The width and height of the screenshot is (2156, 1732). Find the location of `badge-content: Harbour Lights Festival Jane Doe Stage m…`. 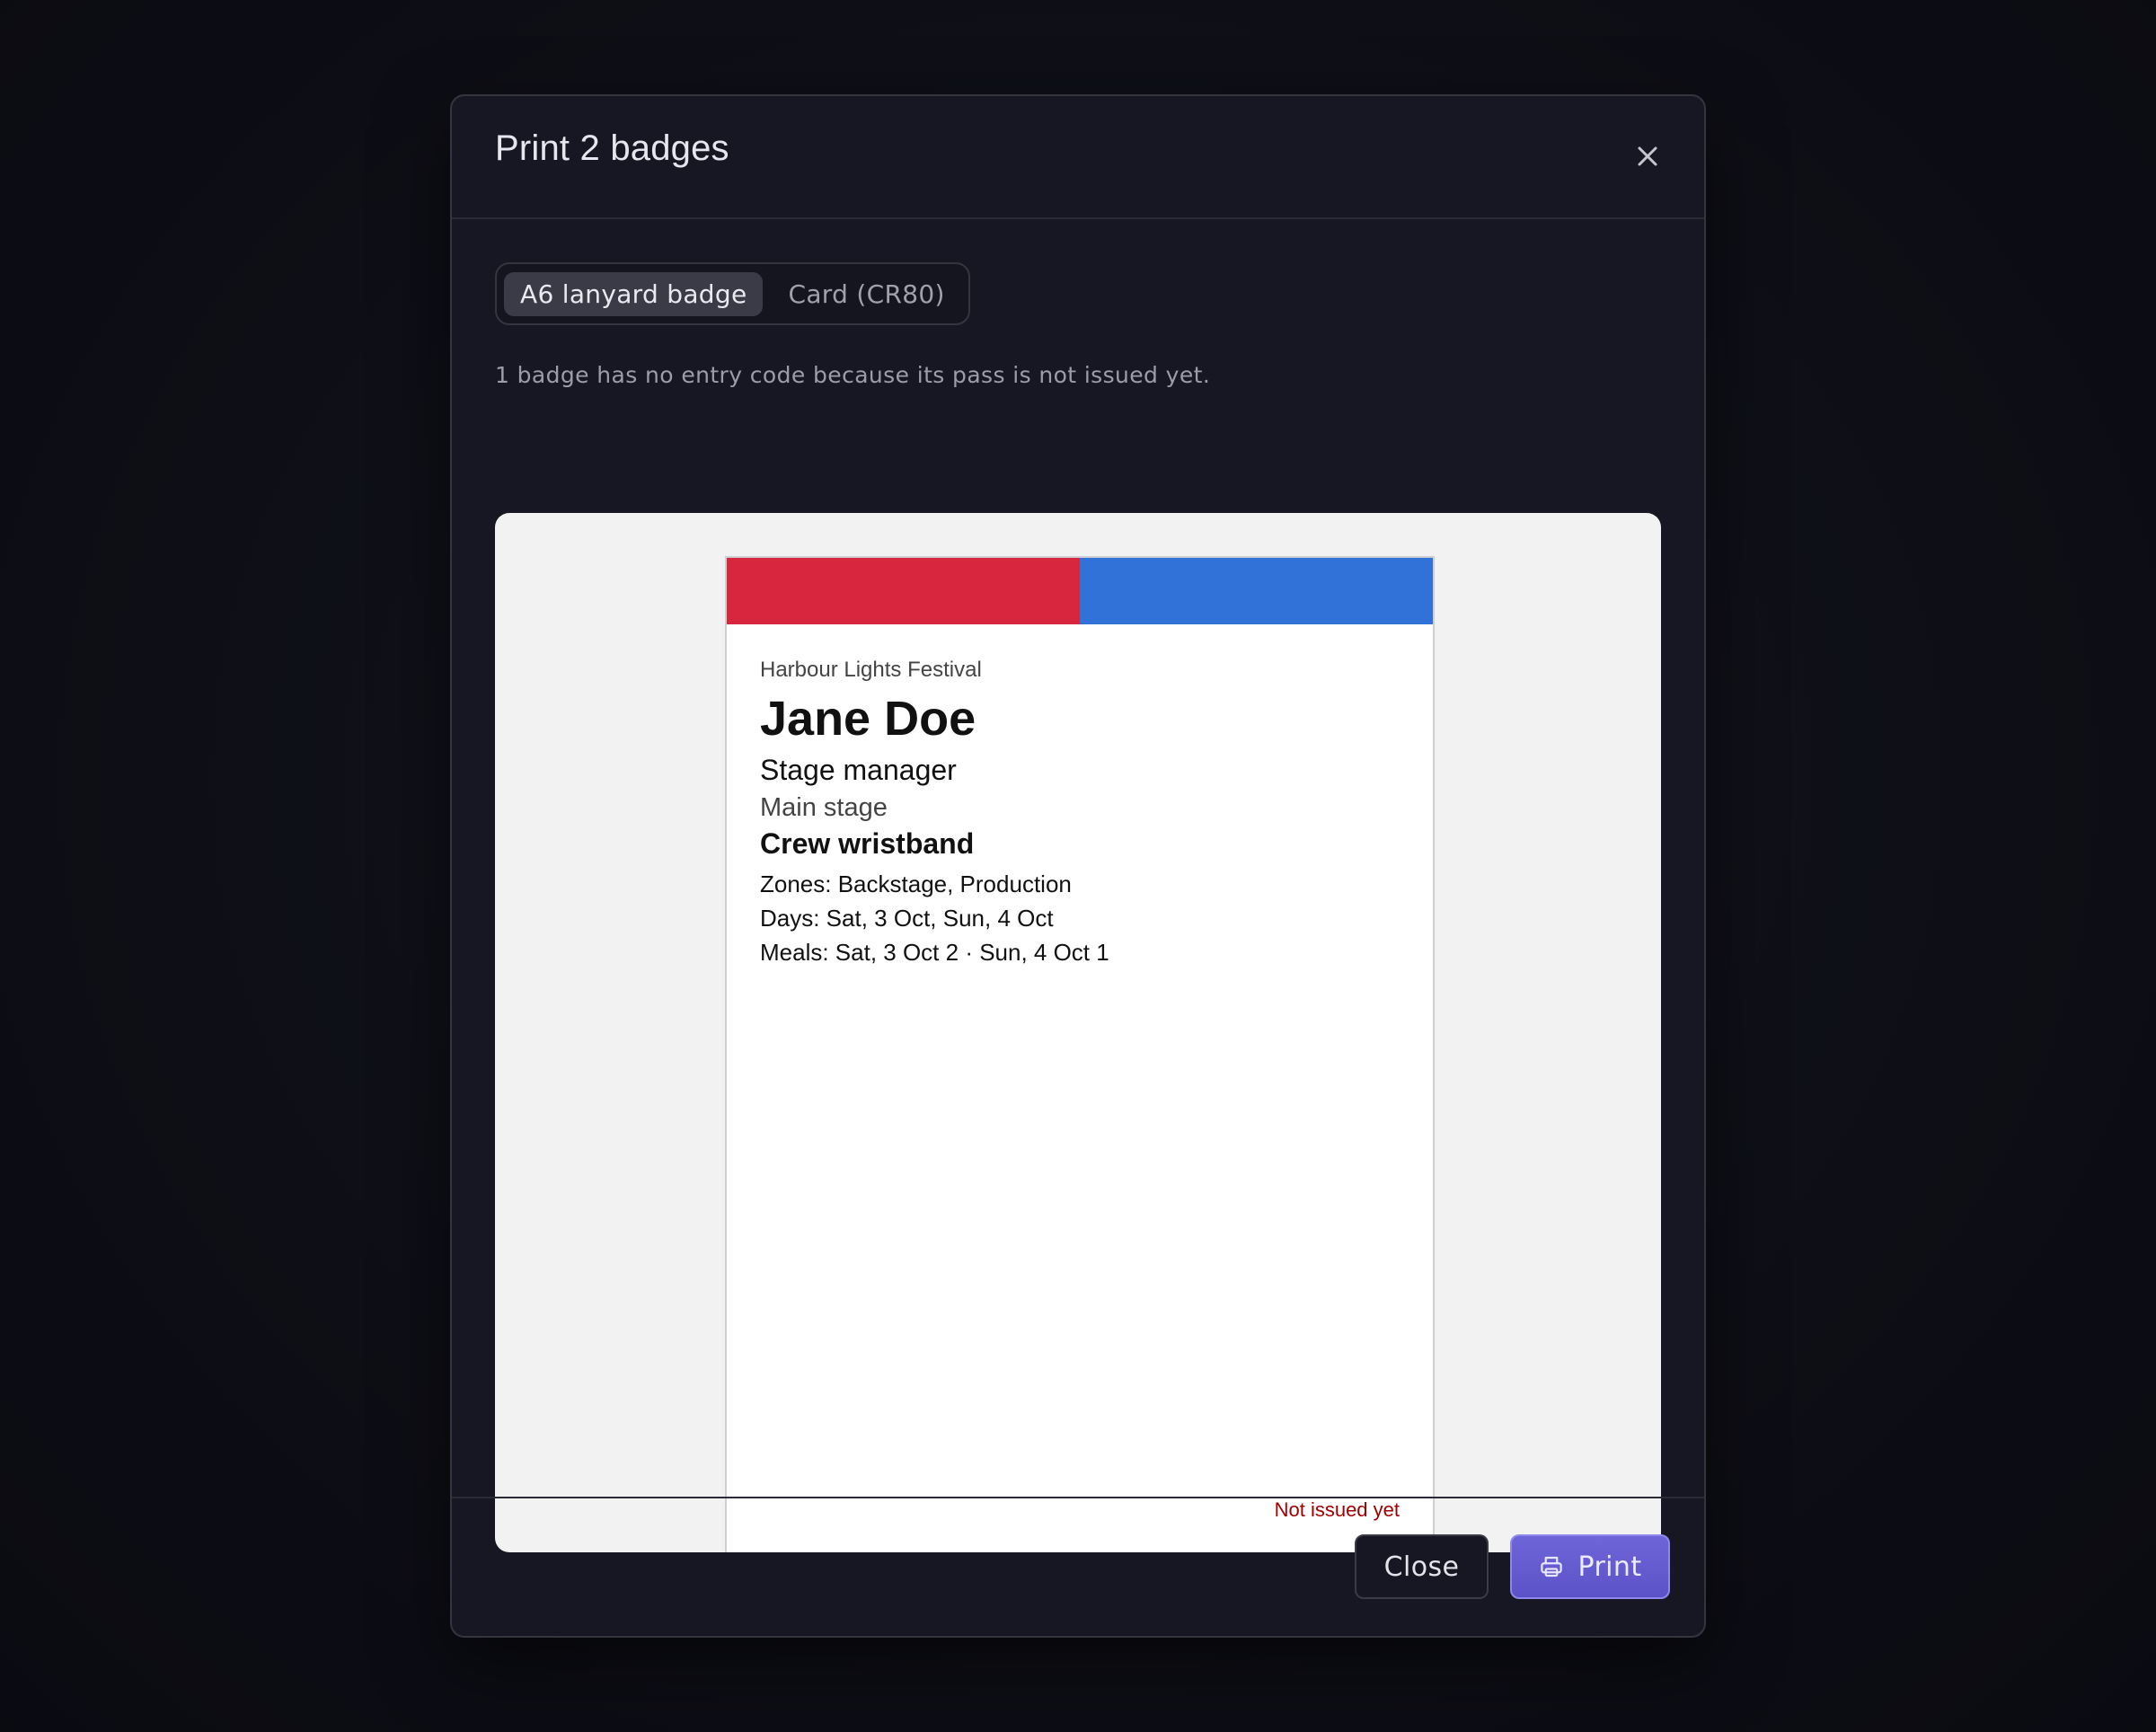

badge-content: Harbour Lights Festival Jane Doe Stage m… is located at coordinates (1080, 813).